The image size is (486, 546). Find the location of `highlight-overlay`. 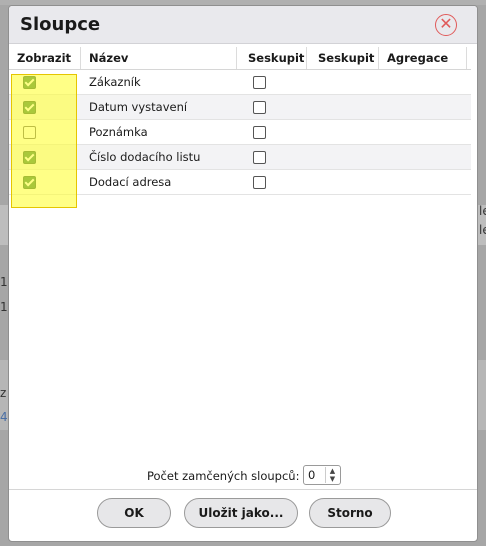

highlight-overlay is located at coordinates (44, 141).